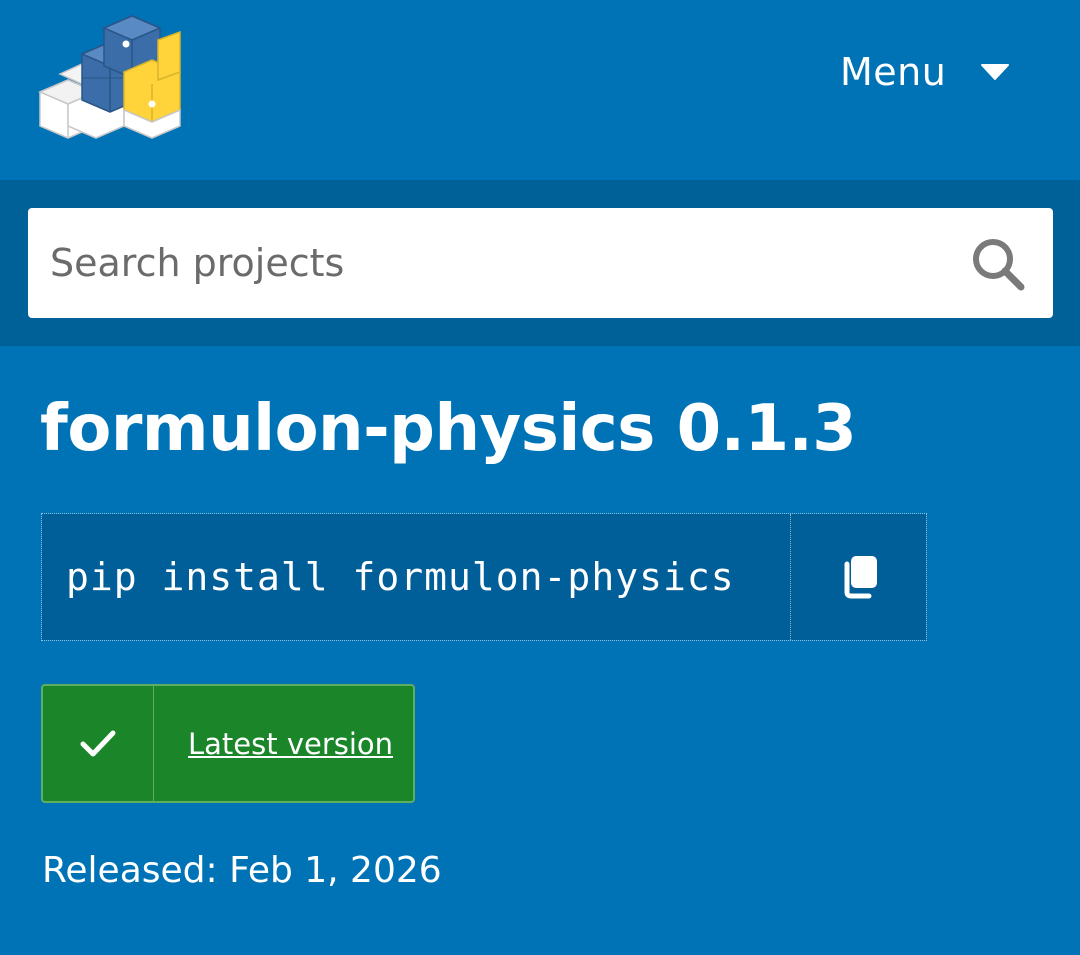  What do you see at coordinates (893, 72) in the screenshot?
I see `menu-label: Menu` at bounding box center [893, 72].